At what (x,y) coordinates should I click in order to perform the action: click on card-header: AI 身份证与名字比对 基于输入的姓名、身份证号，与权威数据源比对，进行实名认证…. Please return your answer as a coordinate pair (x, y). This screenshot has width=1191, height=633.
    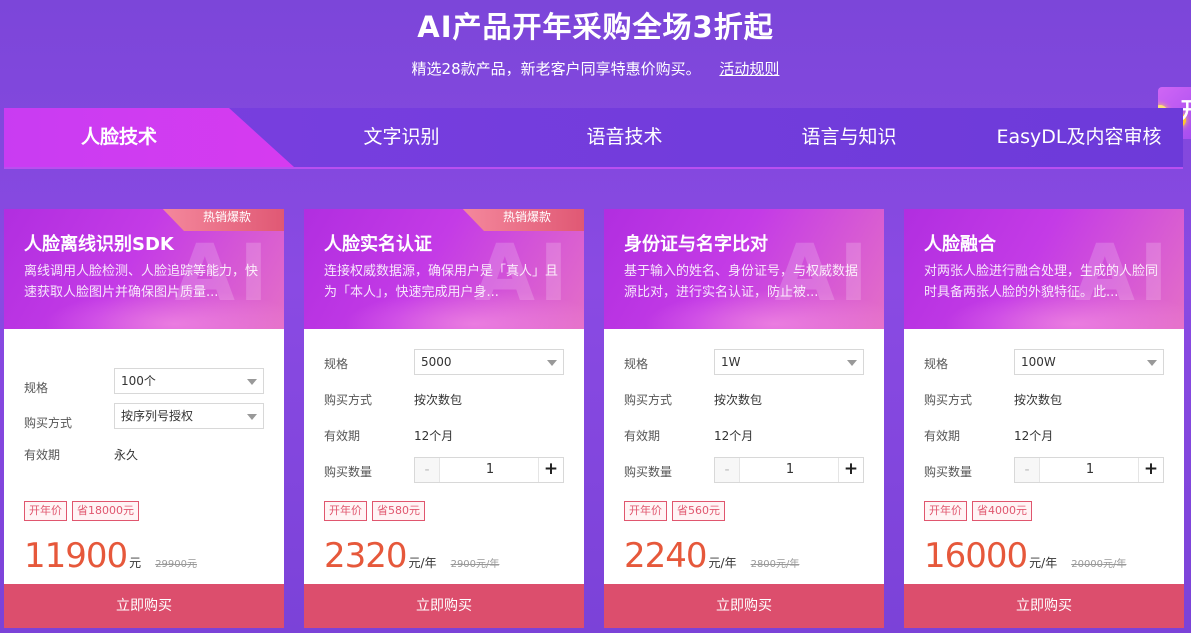
    Looking at the image, I should click on (744, 269).